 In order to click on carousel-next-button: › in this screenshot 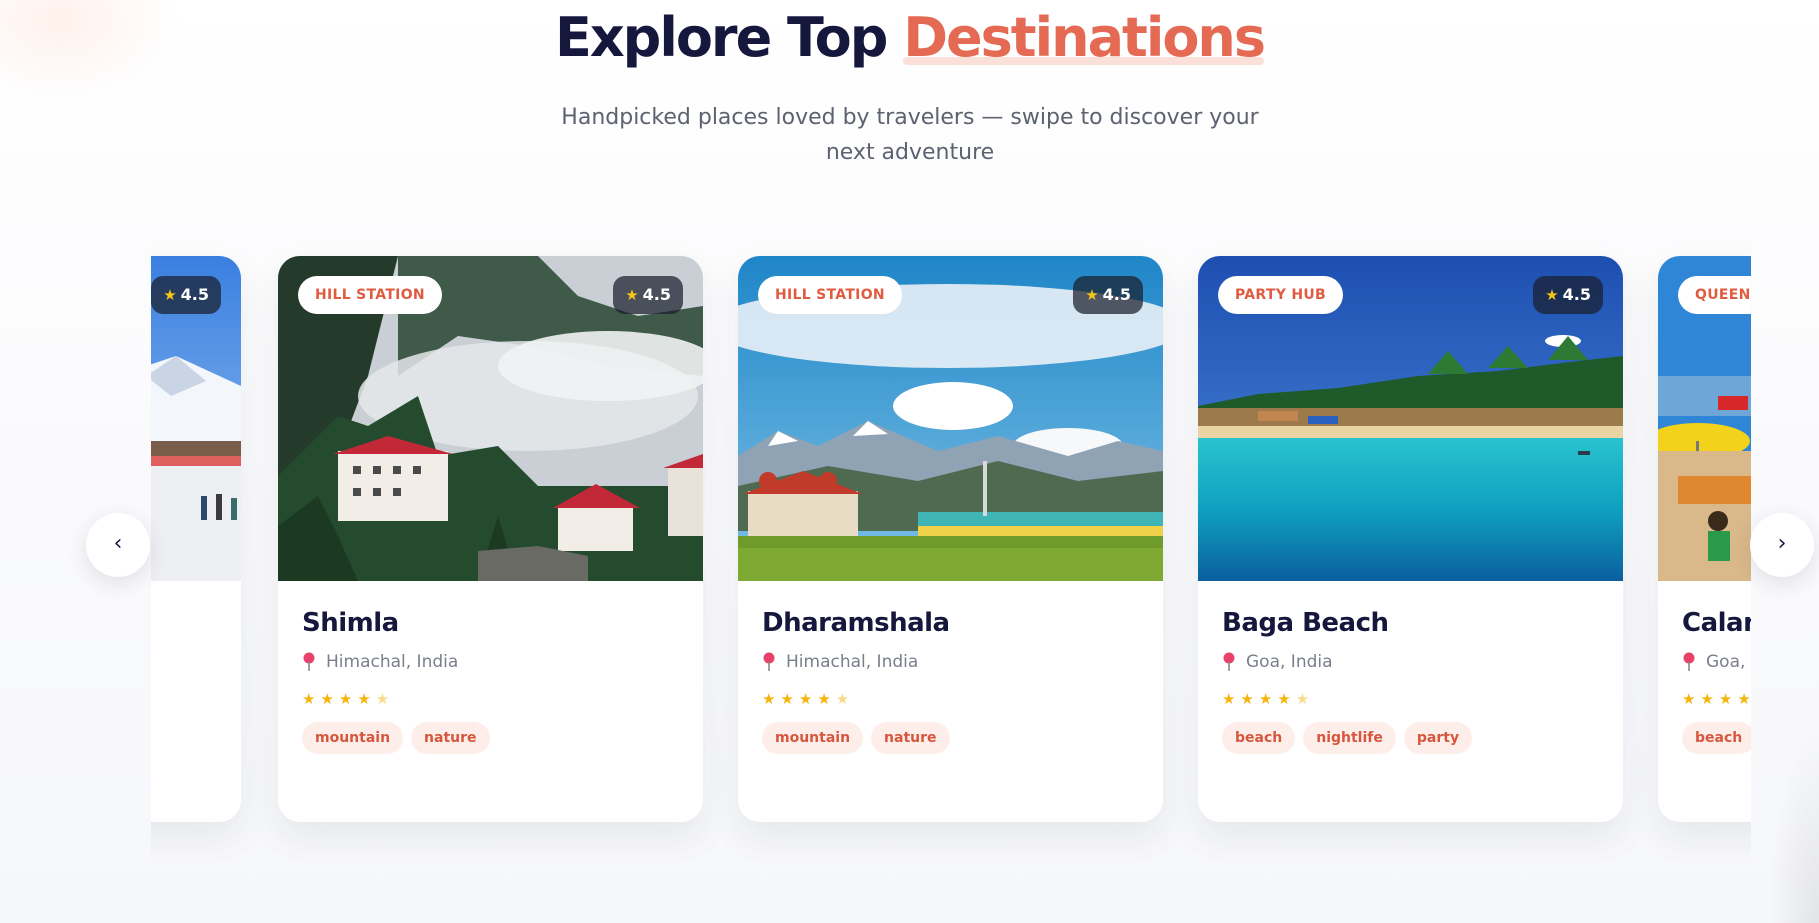, I will do `click(1782, 545)`.